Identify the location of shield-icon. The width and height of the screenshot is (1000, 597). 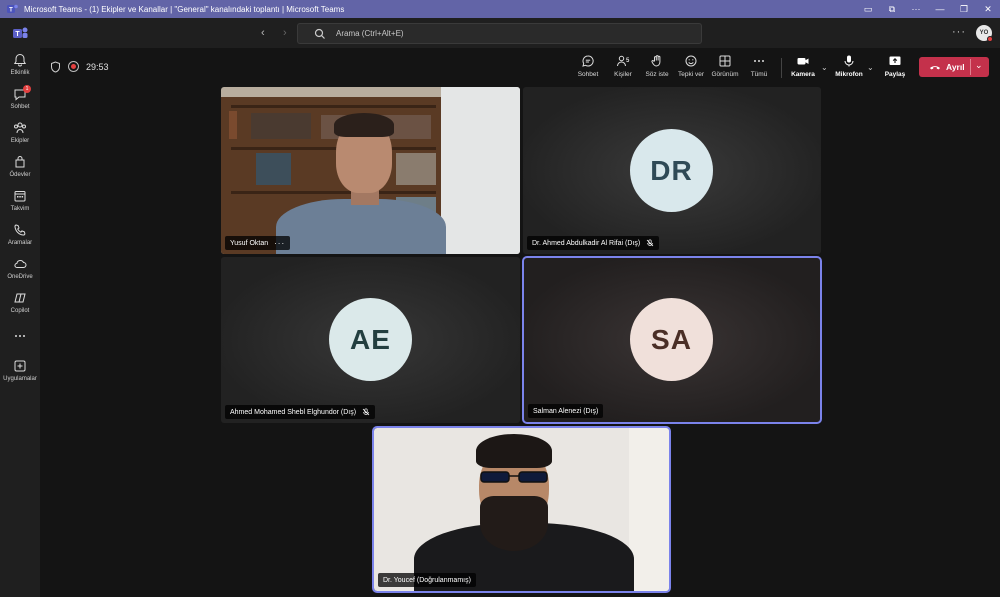
(55, 67).